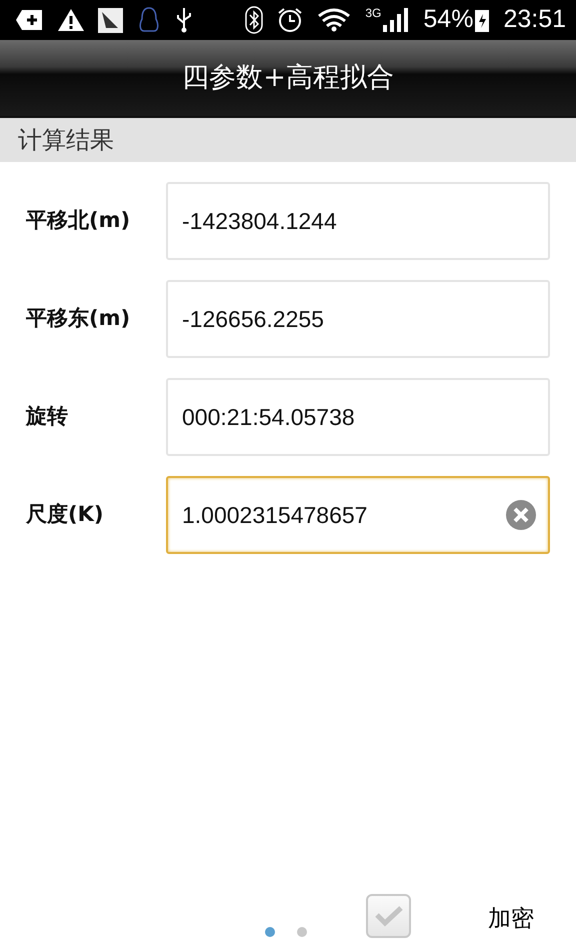  Describe the element at coordinates (30, 20) in the screenshot. I see `add-notification-icon` at that location.